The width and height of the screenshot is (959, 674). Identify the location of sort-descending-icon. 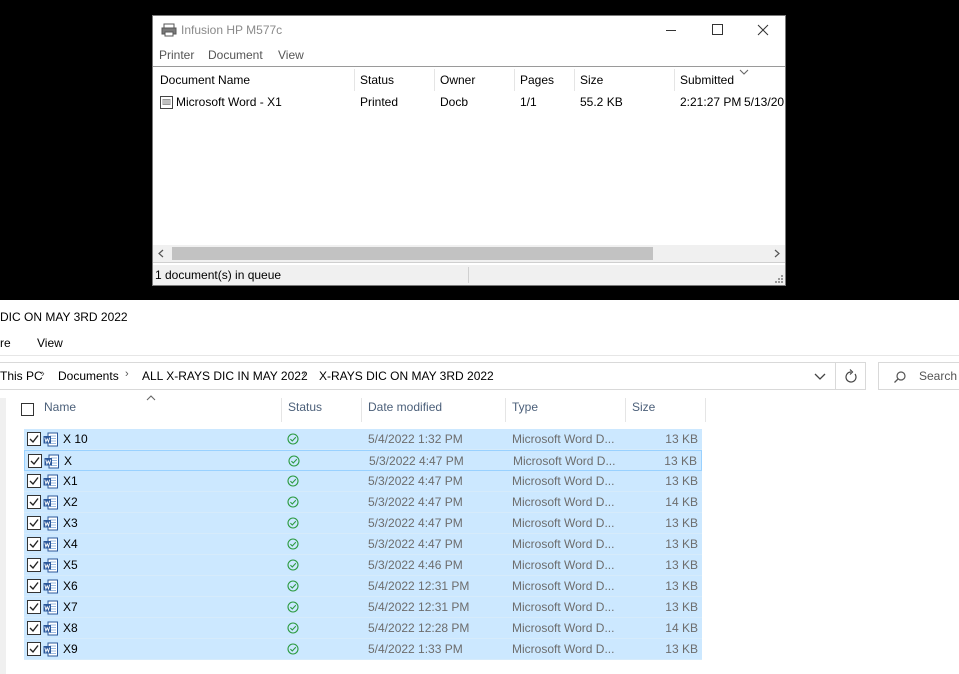
(744, 72).